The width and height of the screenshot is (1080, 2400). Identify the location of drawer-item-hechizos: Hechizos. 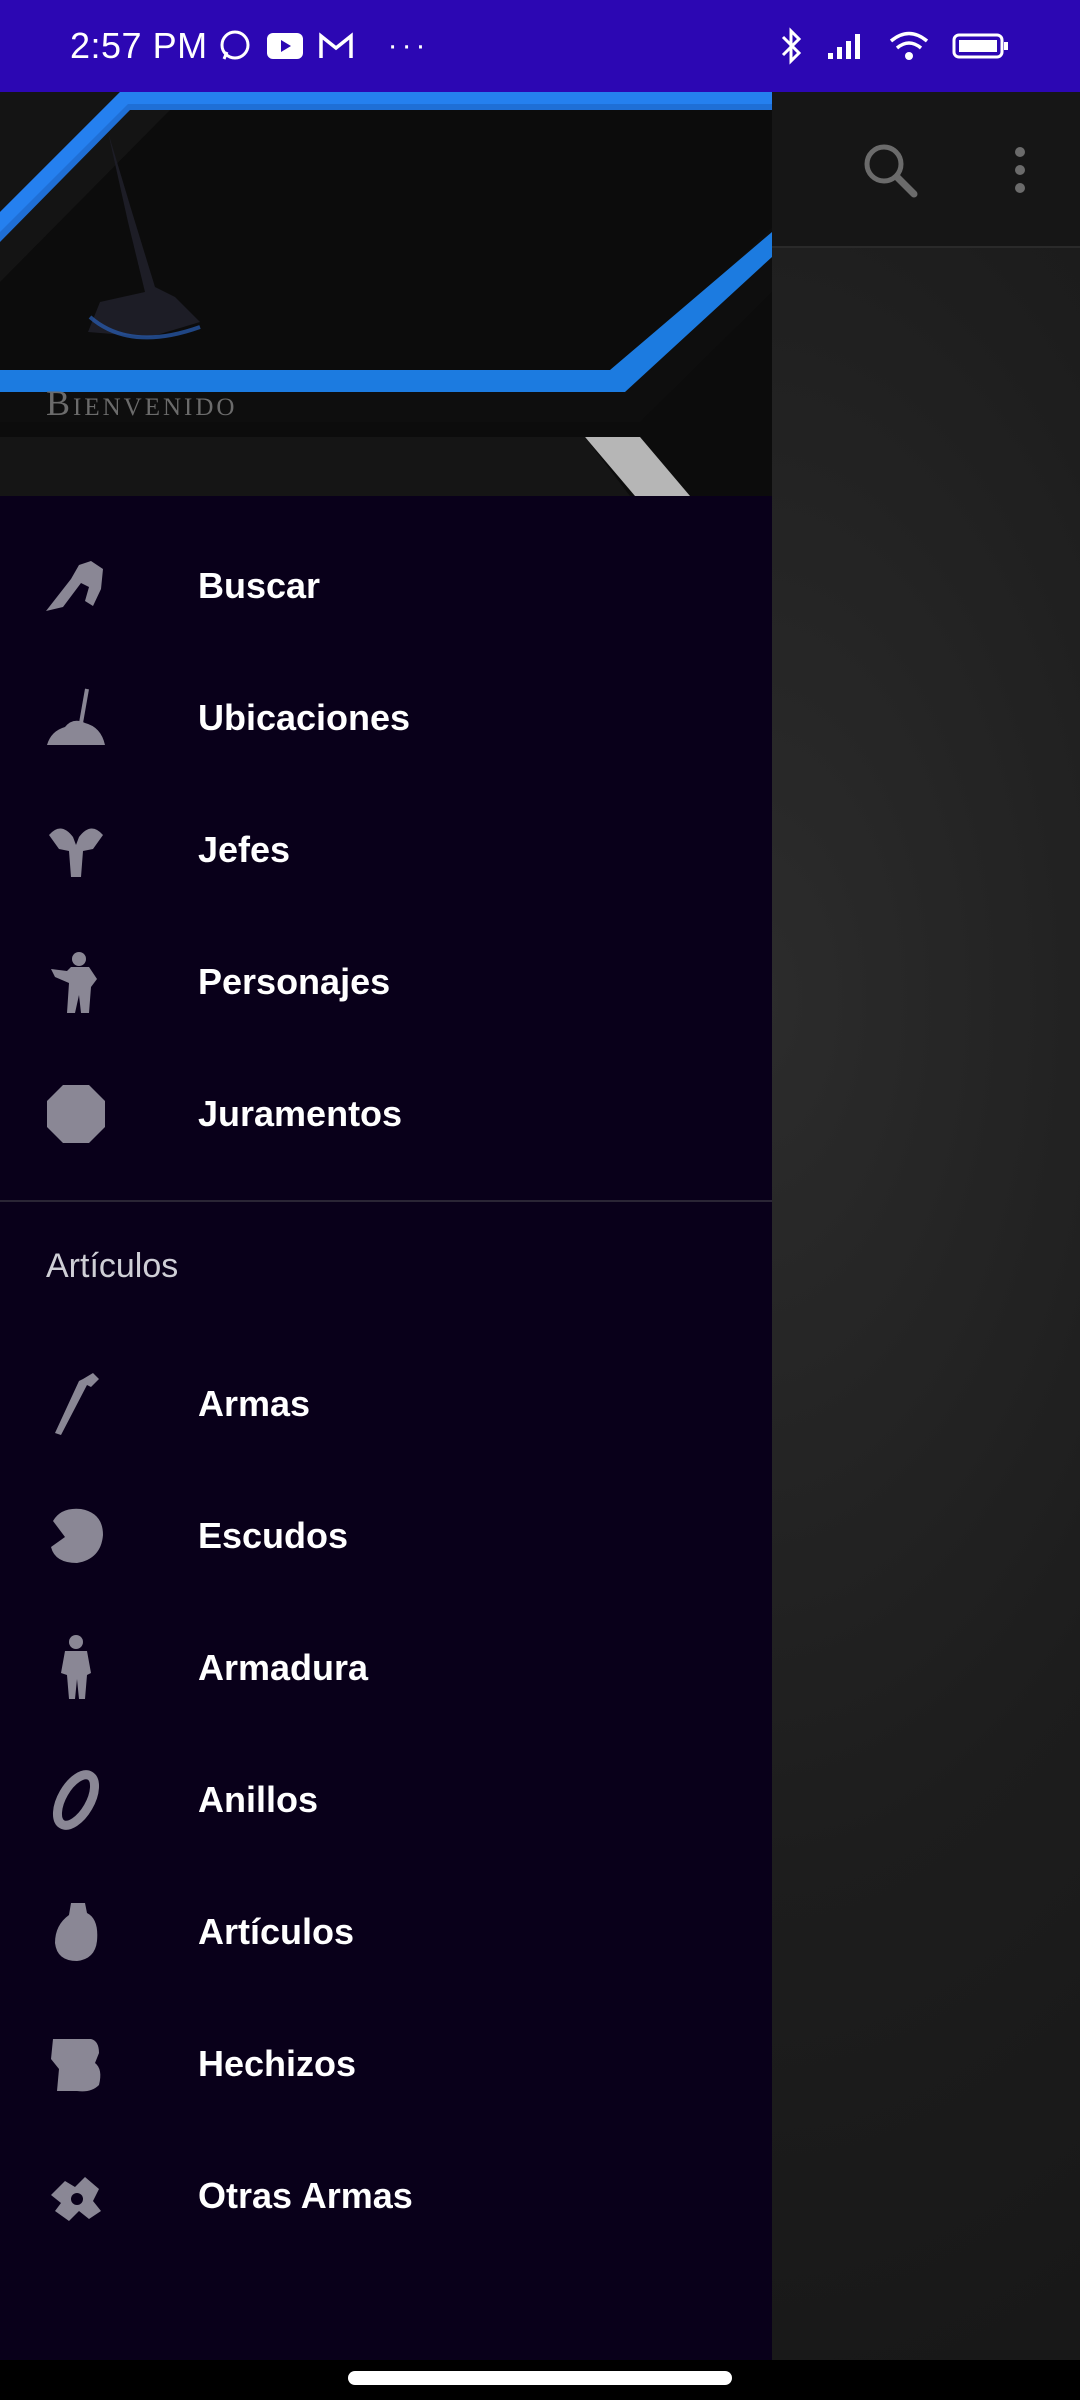
(386, 2064).